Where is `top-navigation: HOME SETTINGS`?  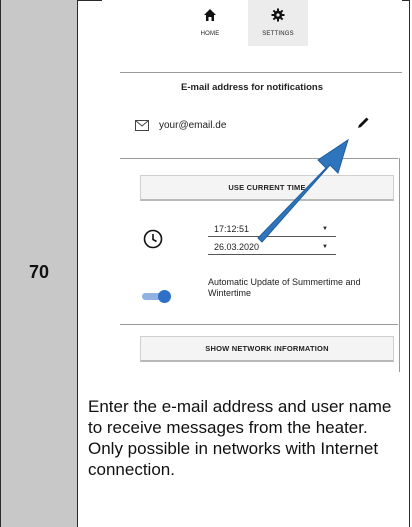
top-navigation: HOME SETTINGS is located at coordinates (252, 27).